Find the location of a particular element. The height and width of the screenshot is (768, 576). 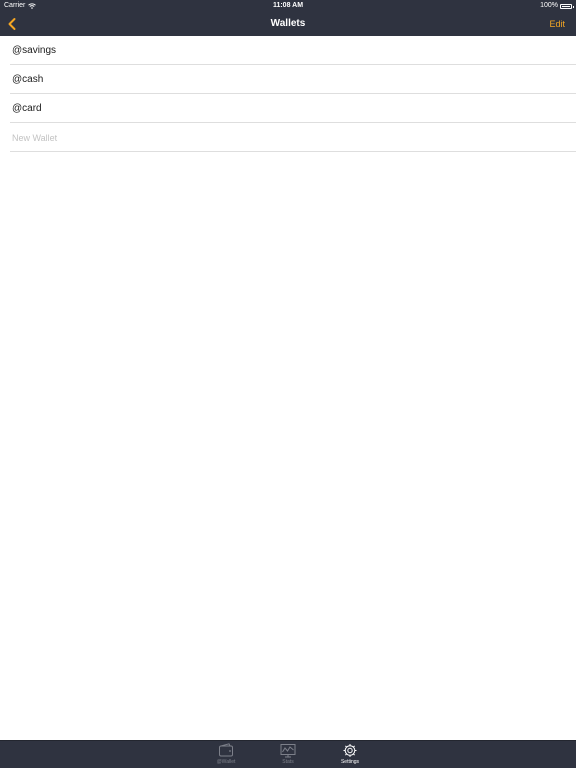

battery-icon is located at coordinates (567, 6).